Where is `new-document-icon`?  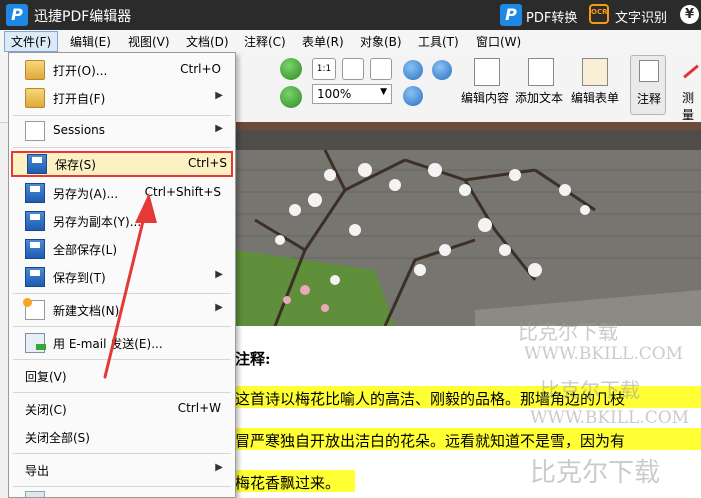
new-document-icon is located at coordinates (34, 309).